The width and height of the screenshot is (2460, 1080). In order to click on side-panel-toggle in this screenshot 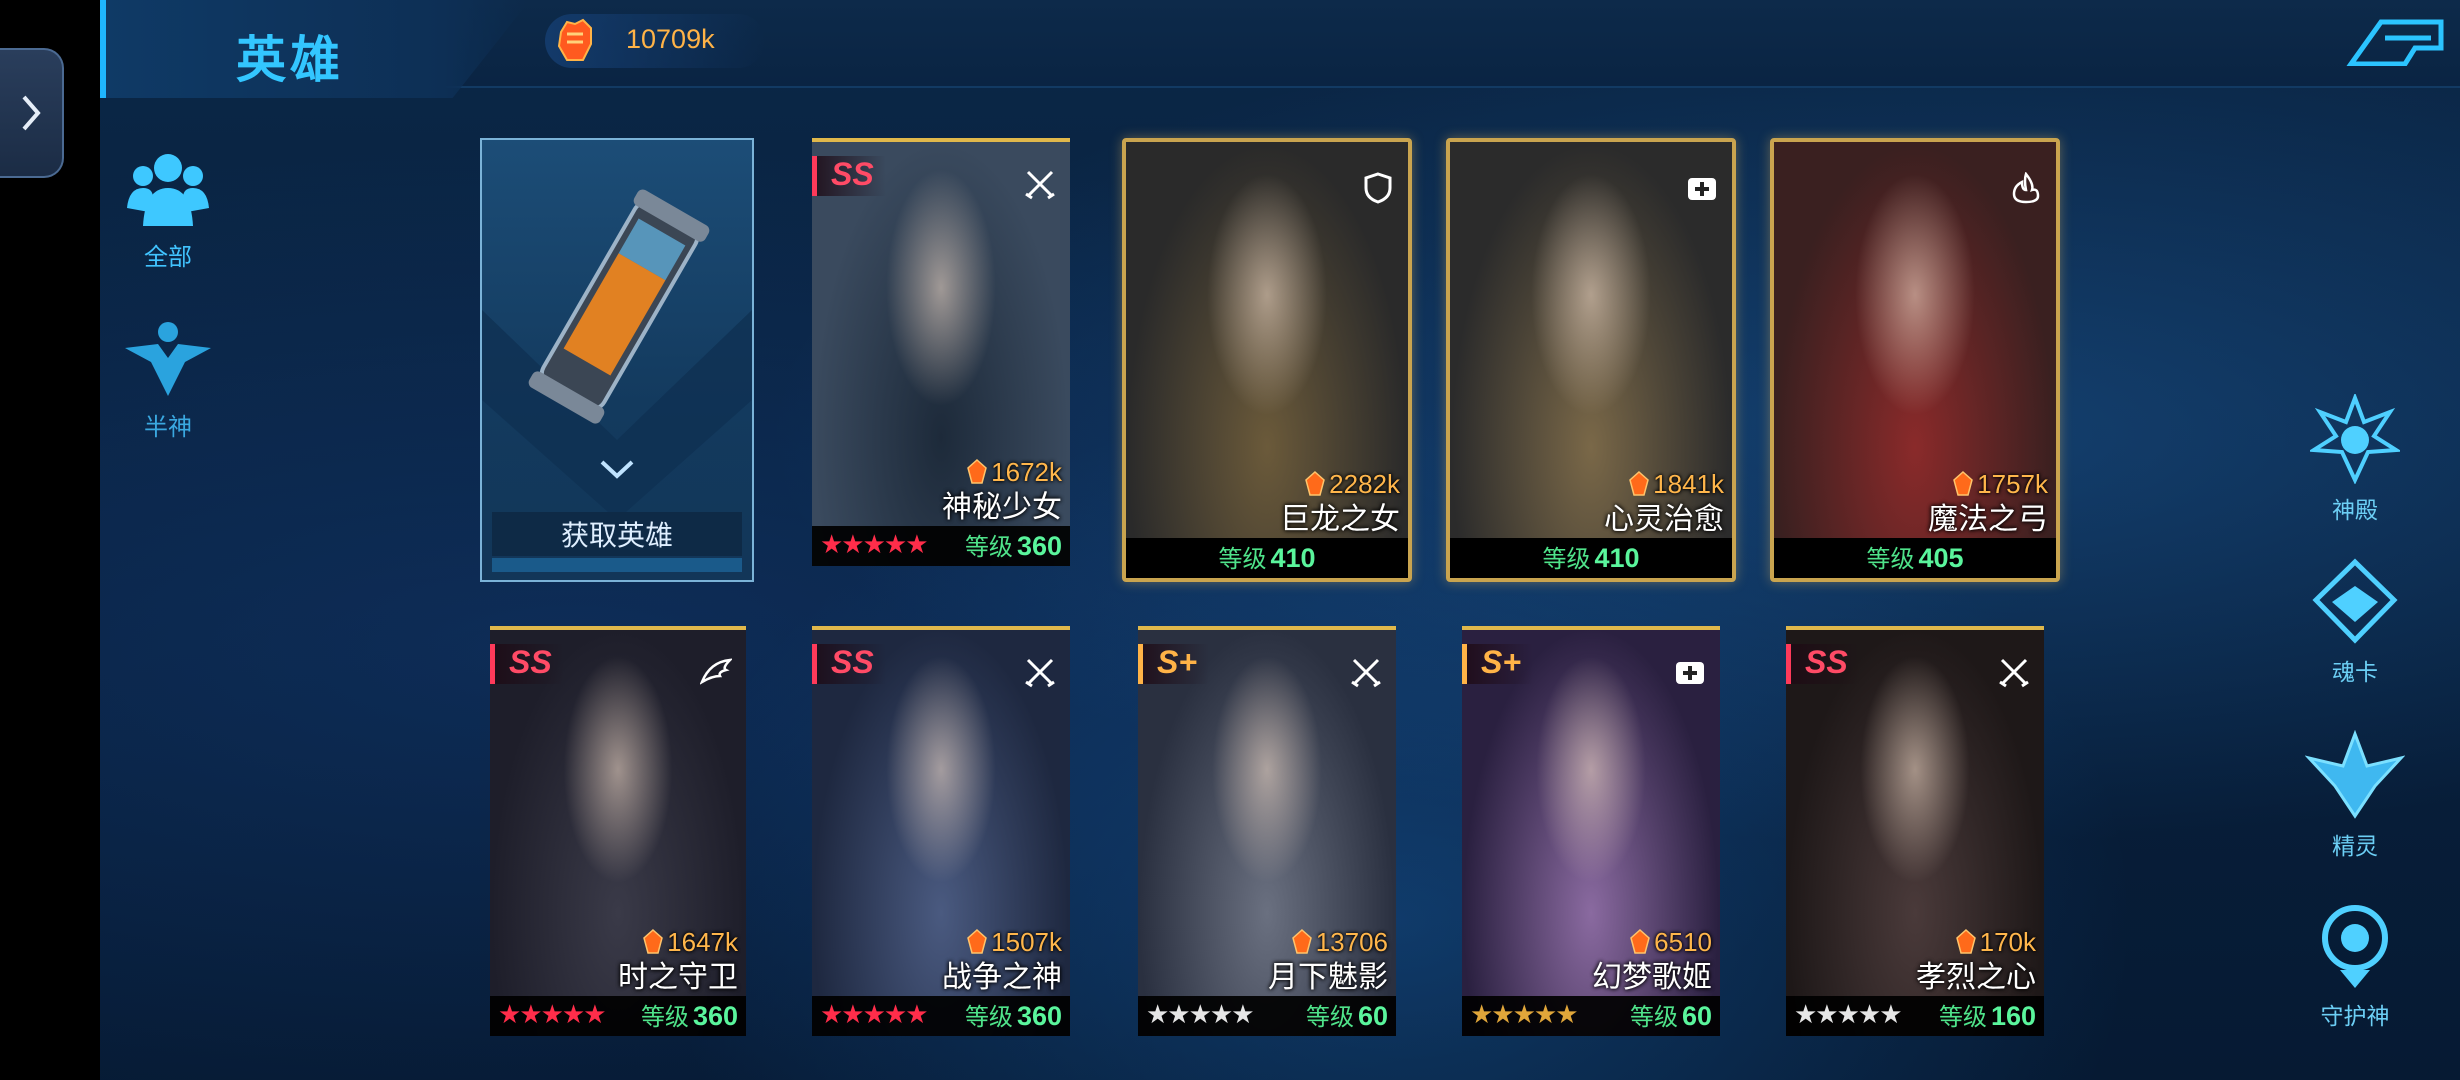, I will do `click(32, 113)`.